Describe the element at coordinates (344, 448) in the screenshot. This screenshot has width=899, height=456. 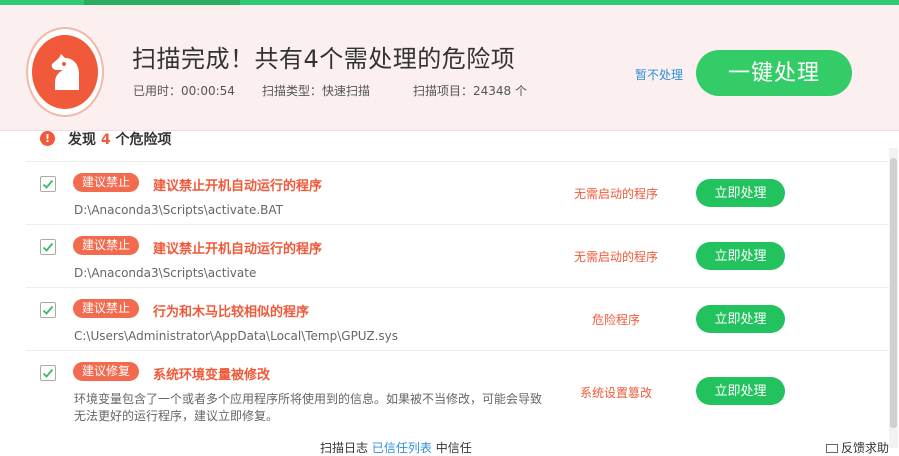
I see `footer-left-text: 扫描日志` at that location.